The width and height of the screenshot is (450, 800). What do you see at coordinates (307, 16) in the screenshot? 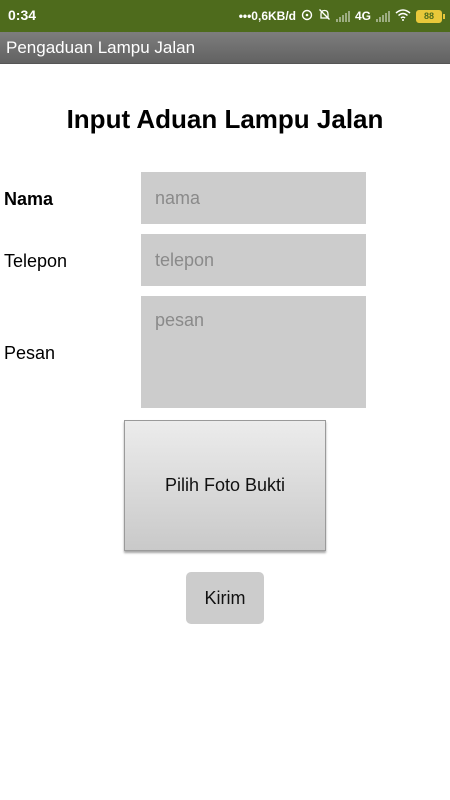
I see `sync-icon` at bounding box center [307, 16].